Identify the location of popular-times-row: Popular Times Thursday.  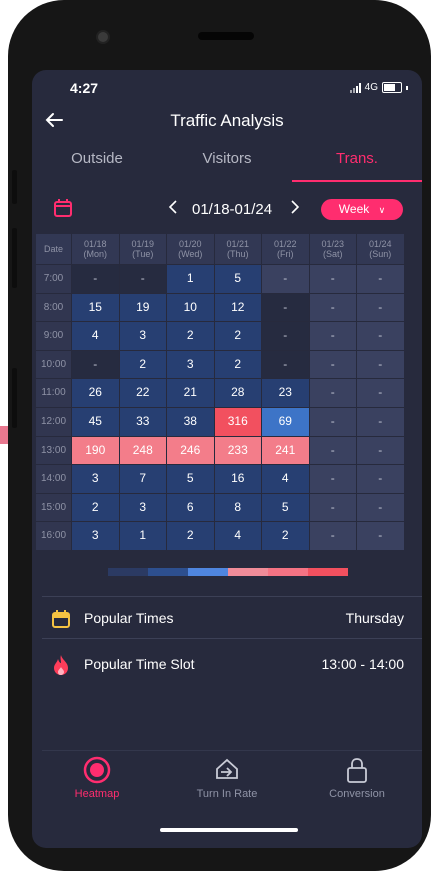
(227, 619).